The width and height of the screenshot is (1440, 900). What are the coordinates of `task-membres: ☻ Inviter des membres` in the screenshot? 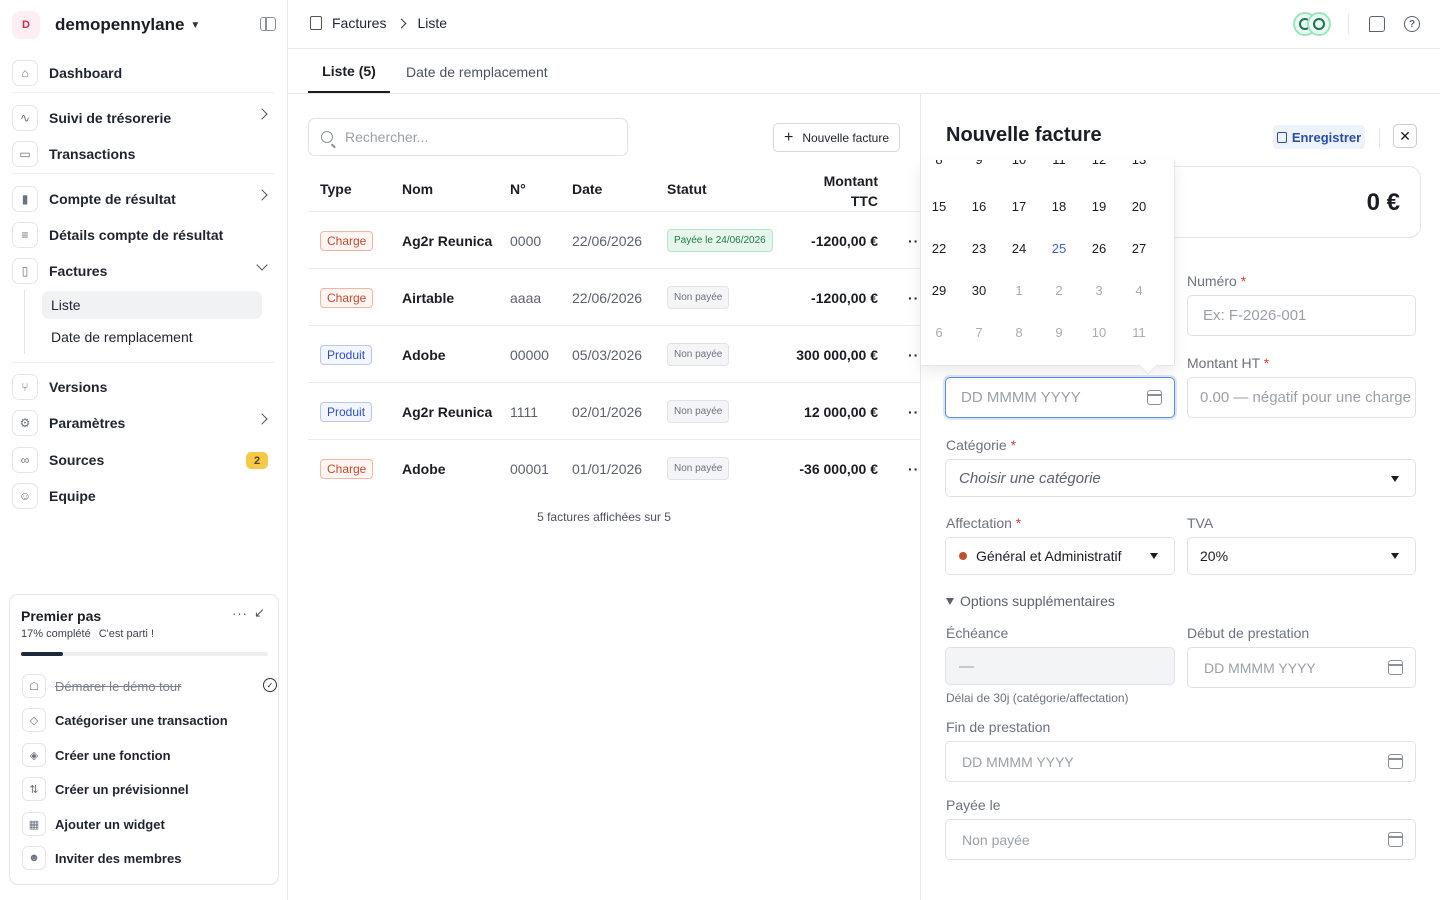 It's located at (147, 858).